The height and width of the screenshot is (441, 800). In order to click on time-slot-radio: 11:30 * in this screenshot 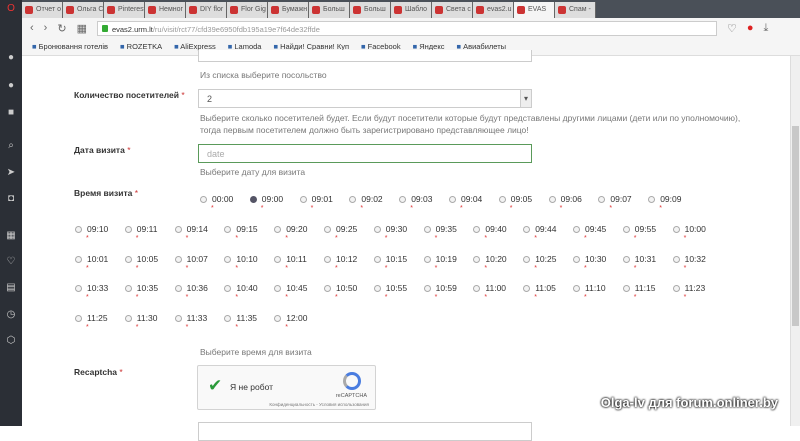, I will do `click(140, 322)`.